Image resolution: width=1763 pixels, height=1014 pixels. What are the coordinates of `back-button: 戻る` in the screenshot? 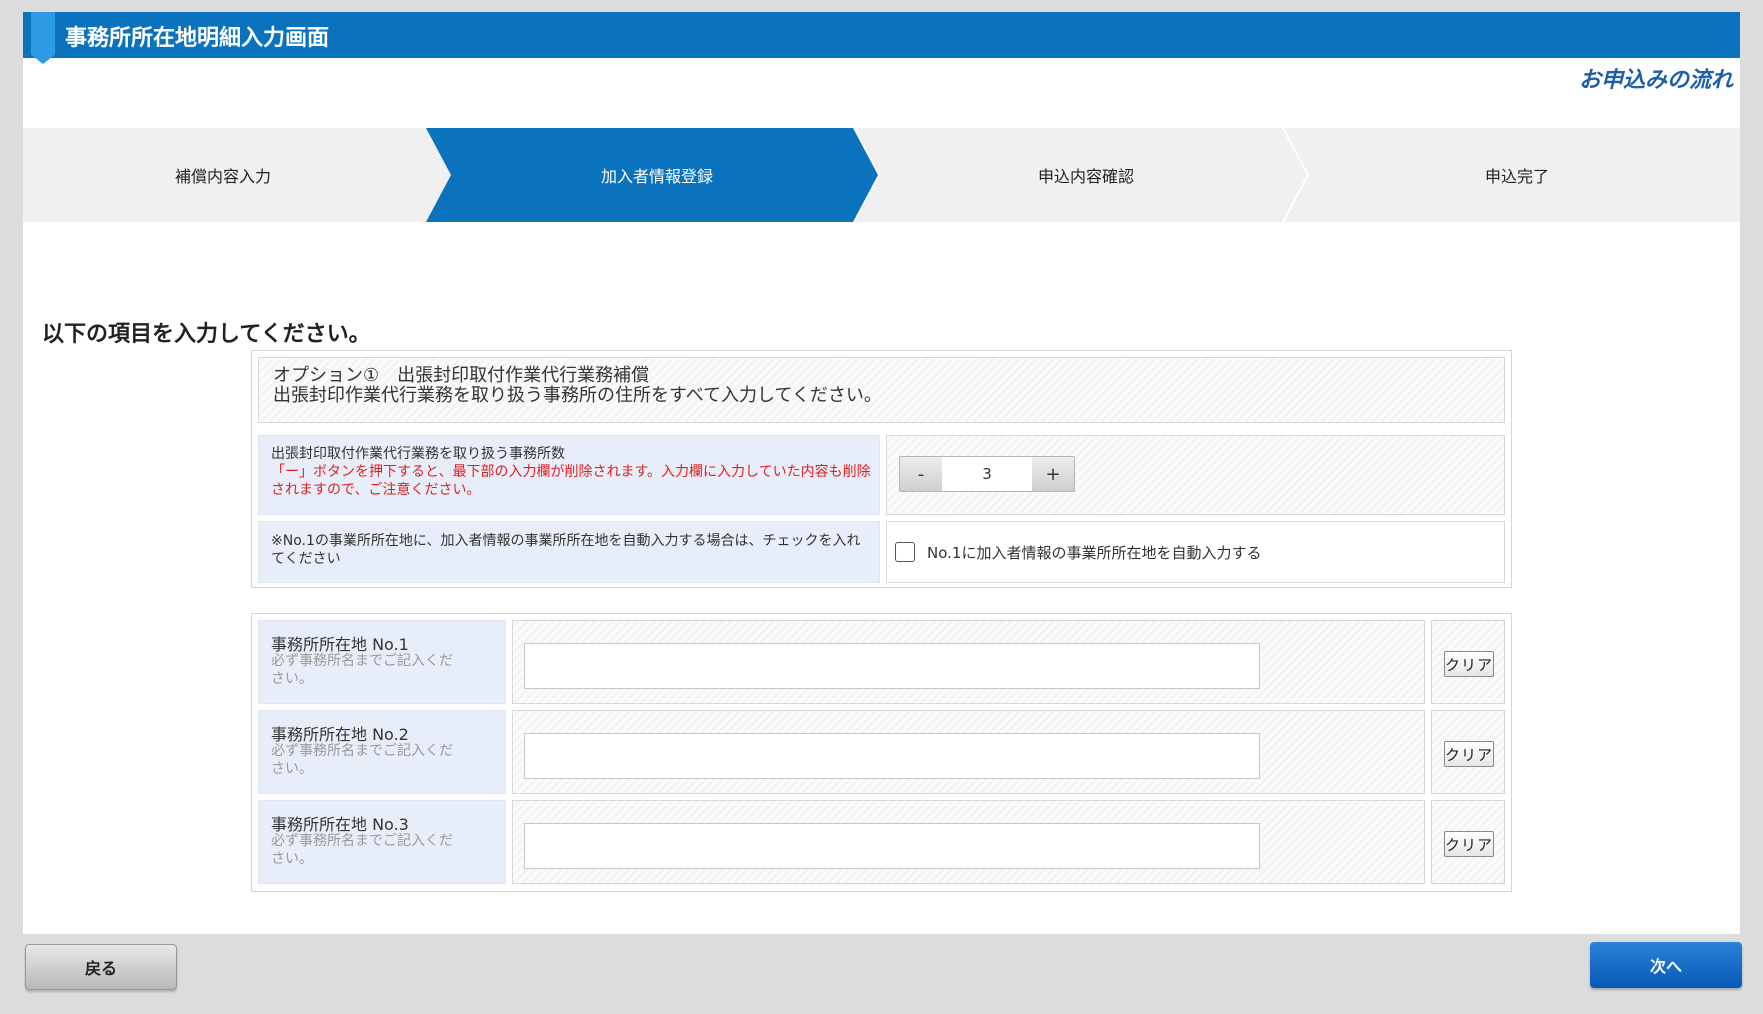 It's located at (101, 967).